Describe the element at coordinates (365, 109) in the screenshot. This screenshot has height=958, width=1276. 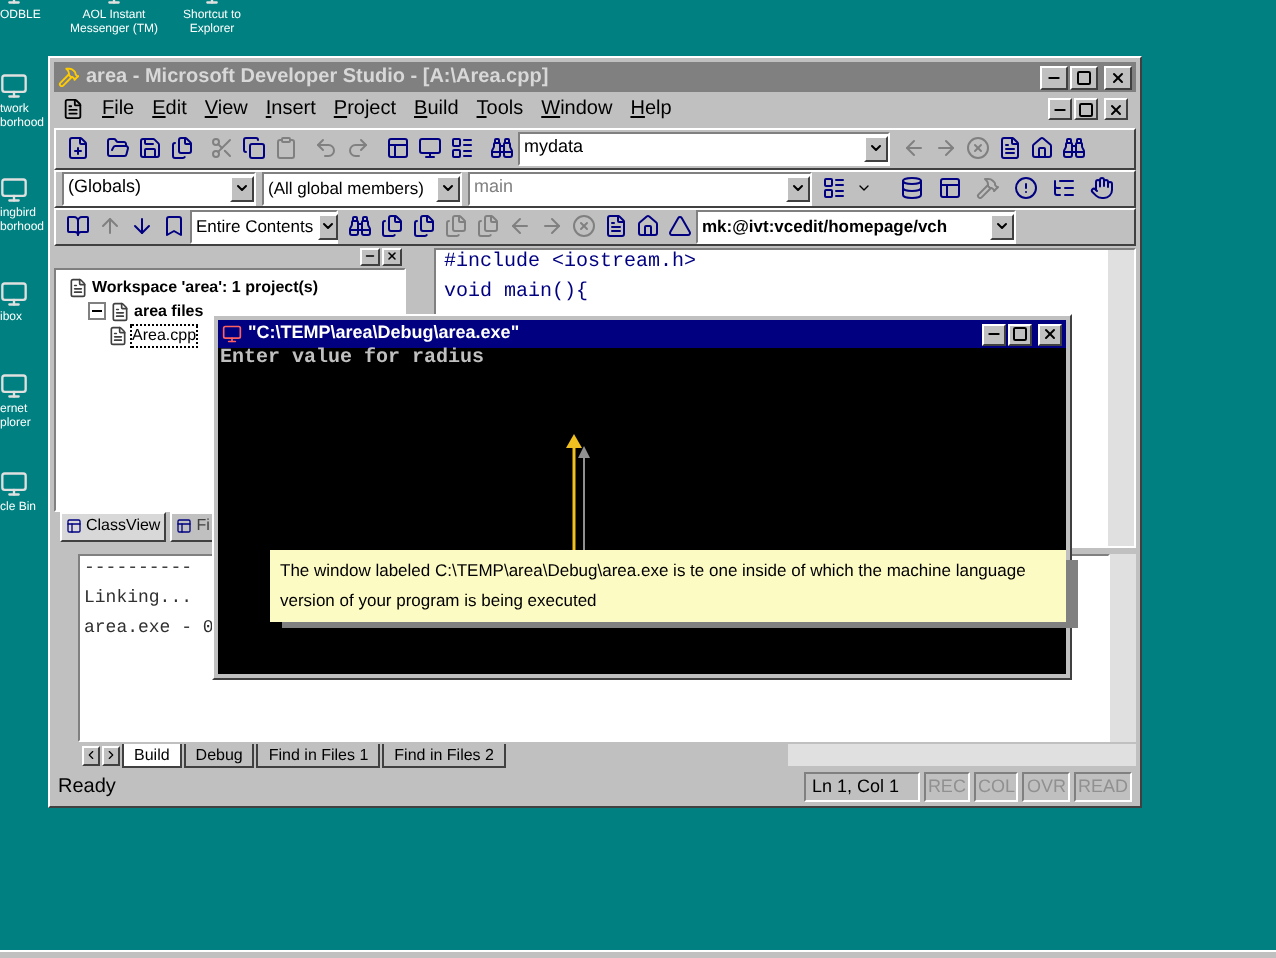
I see `menu-item: Project` at that location.